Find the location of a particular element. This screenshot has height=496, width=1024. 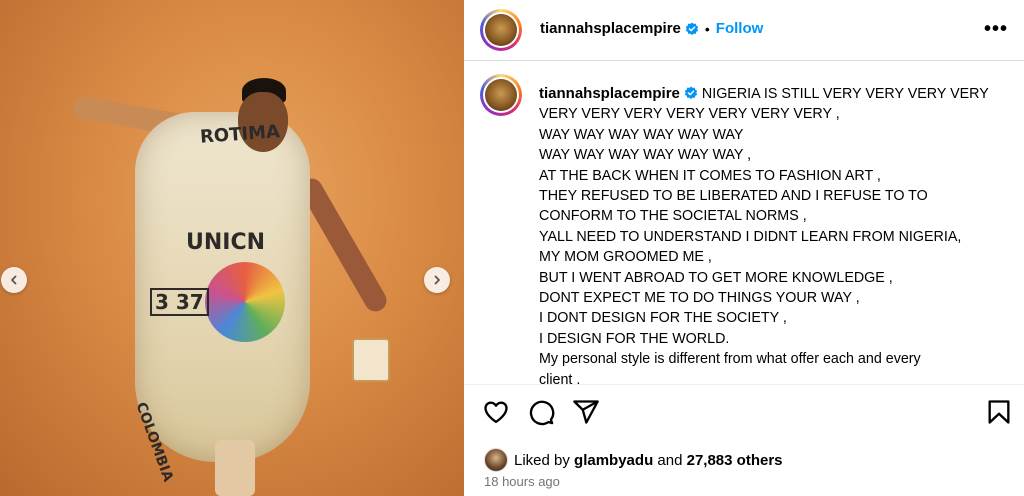

post-timestamp: 18 hours ago is located at coordinates (522, 481).